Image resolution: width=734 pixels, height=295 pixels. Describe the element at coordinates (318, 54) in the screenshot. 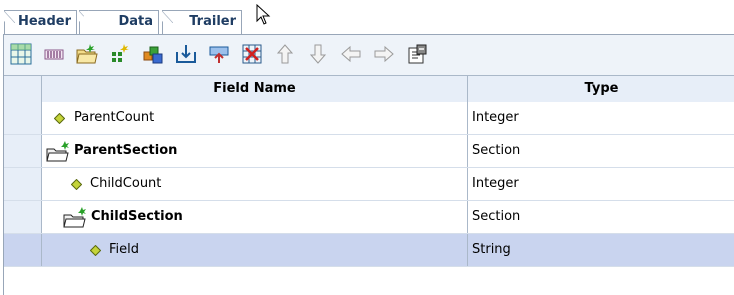

I see `move-down-icon` at that location.